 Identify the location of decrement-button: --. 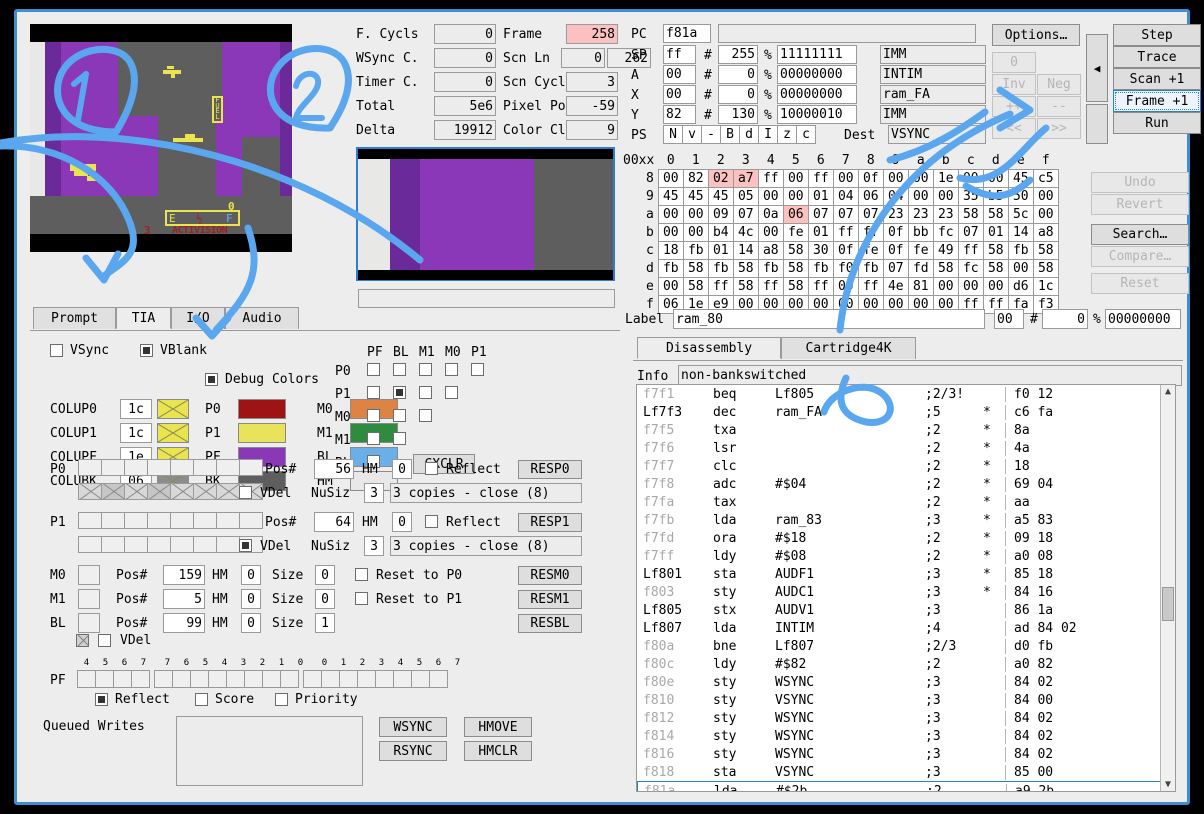
(1059, 106).